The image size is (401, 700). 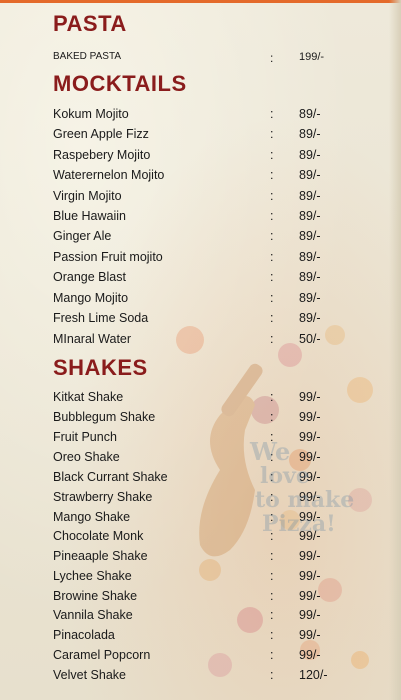 I want to click on item-name: Green Apple Fizz, so click(x=101, y=134).